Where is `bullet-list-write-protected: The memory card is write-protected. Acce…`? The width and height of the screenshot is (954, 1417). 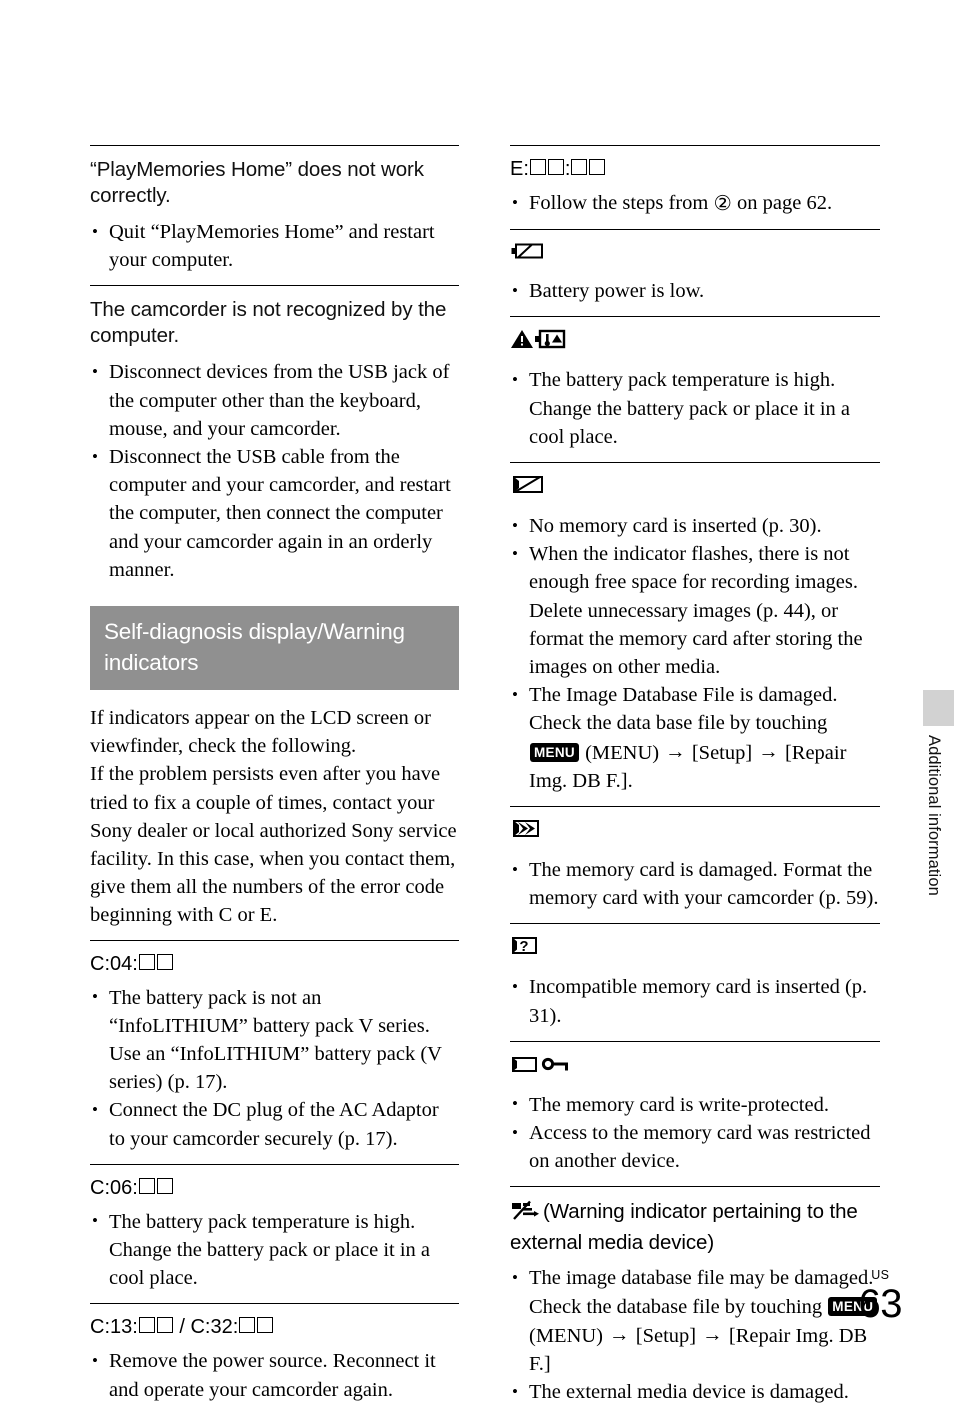 bullet-list-write-protected: The memory card is write-protected. Acce… is located at coordinates (695, 1133).